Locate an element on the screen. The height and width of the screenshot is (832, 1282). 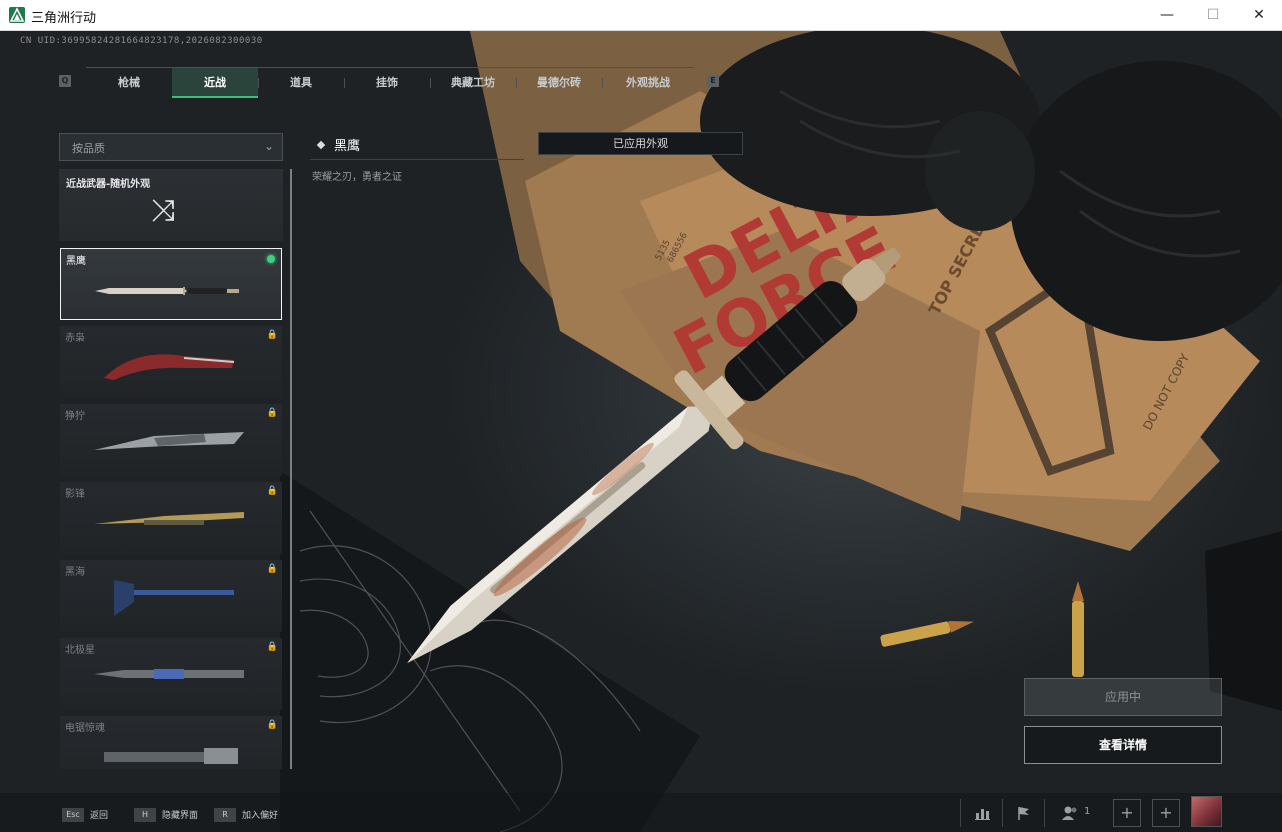
tab-charms: 挂饰 is located at coordinates (387, 83).